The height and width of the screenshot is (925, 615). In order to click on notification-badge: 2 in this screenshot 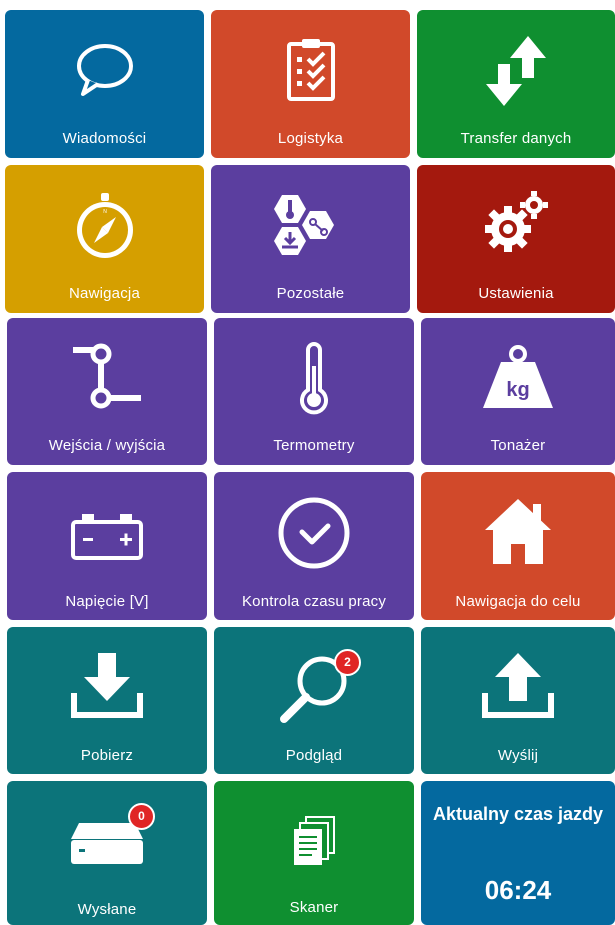, I will do `click(347, 662)`.